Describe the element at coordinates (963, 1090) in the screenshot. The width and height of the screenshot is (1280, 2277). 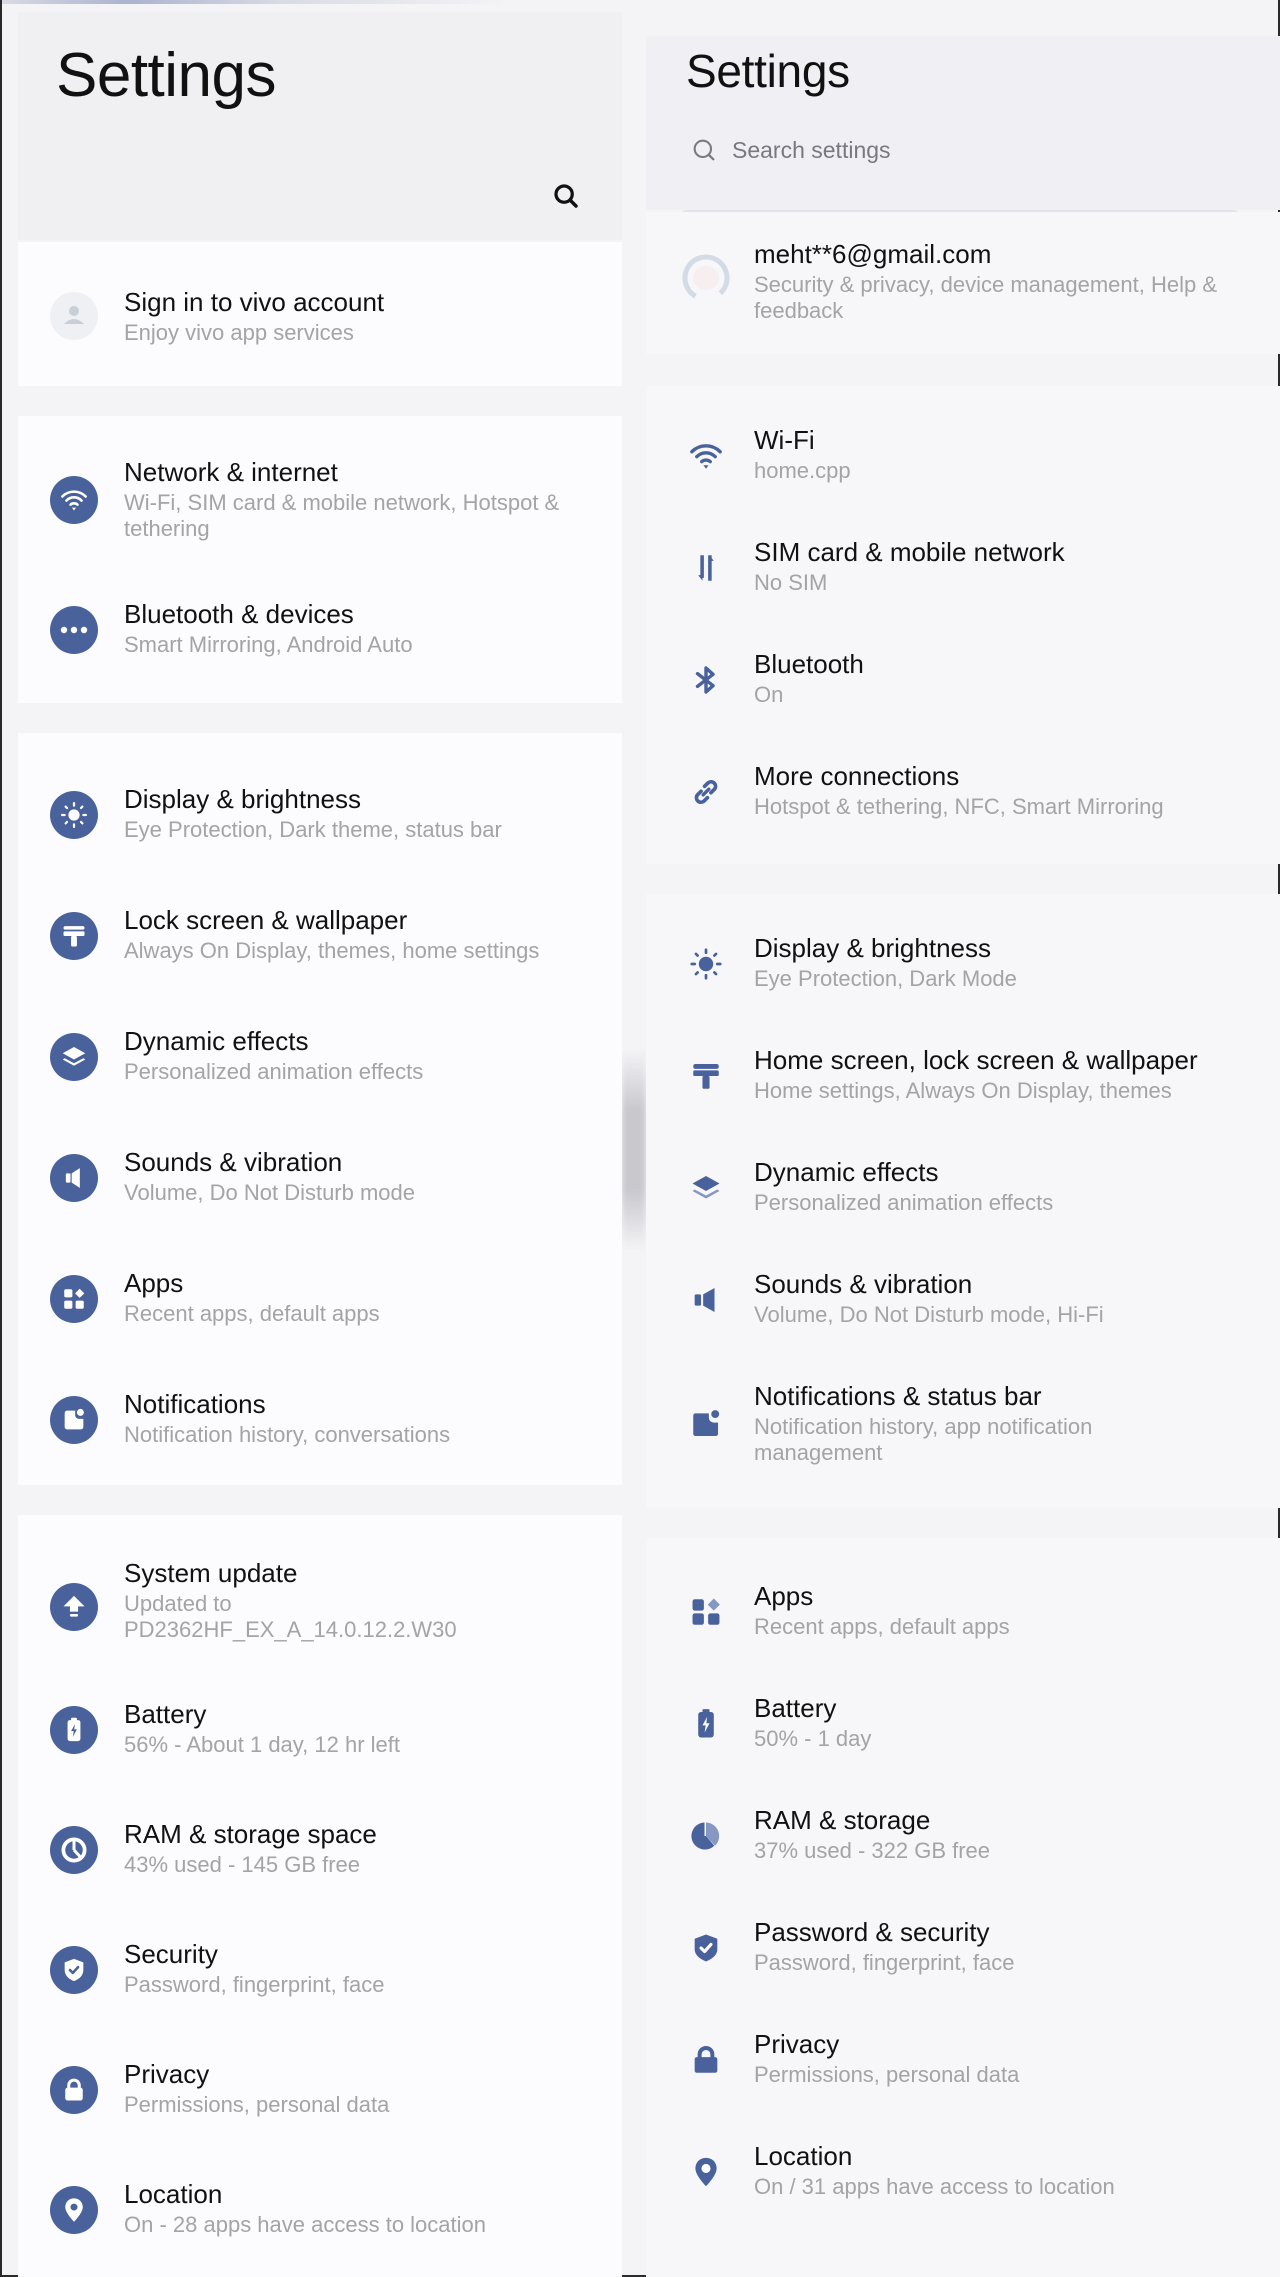
I see `item-subtitle: Home settings, Always On Display, themes` at that location.